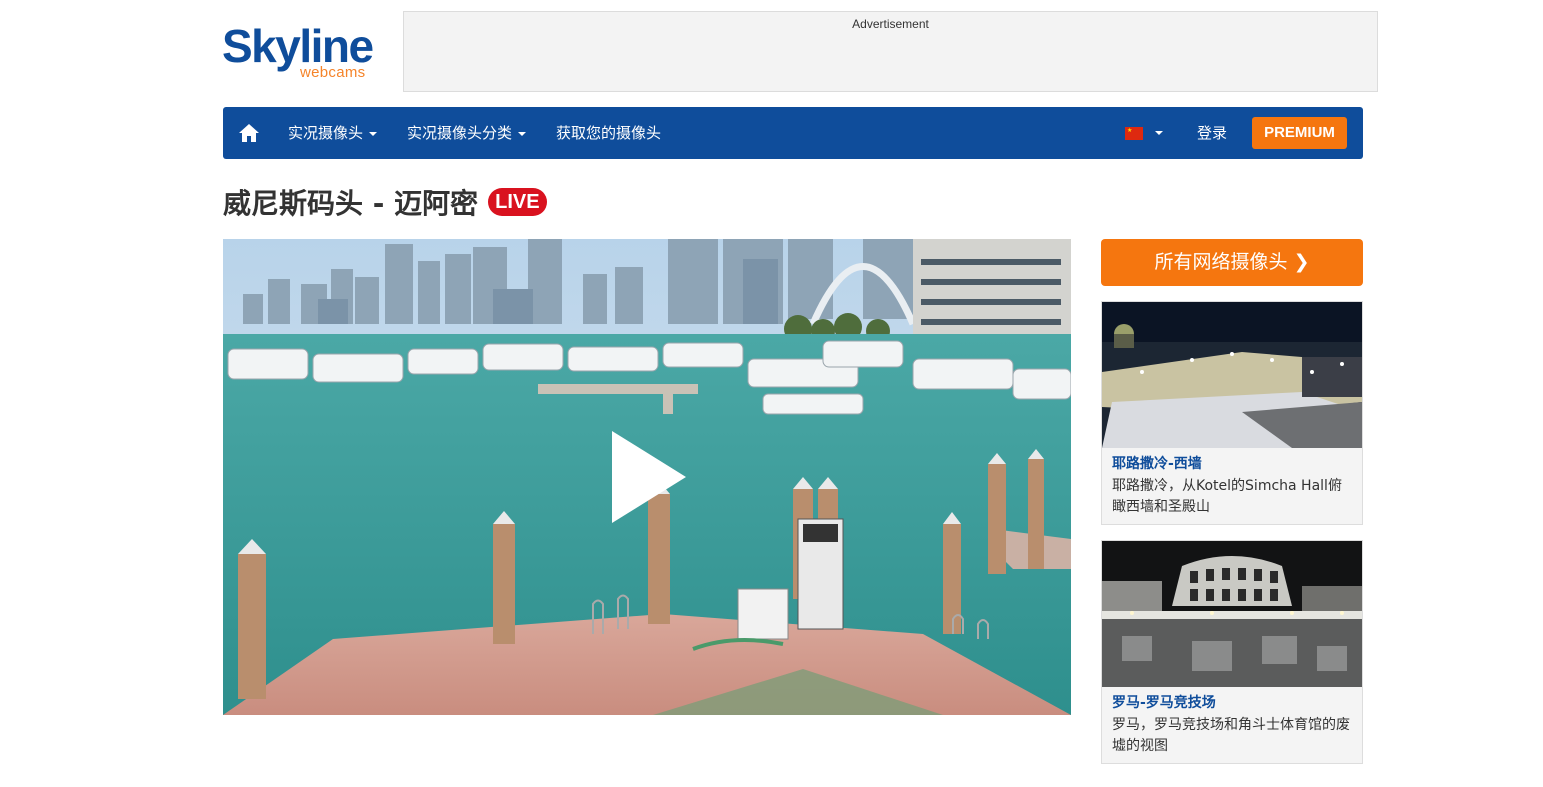 The image size is (1543, 787). I want to click on page-heading: 威尼斯码头 - 迈阿密 LIVE, so click(385, 202).